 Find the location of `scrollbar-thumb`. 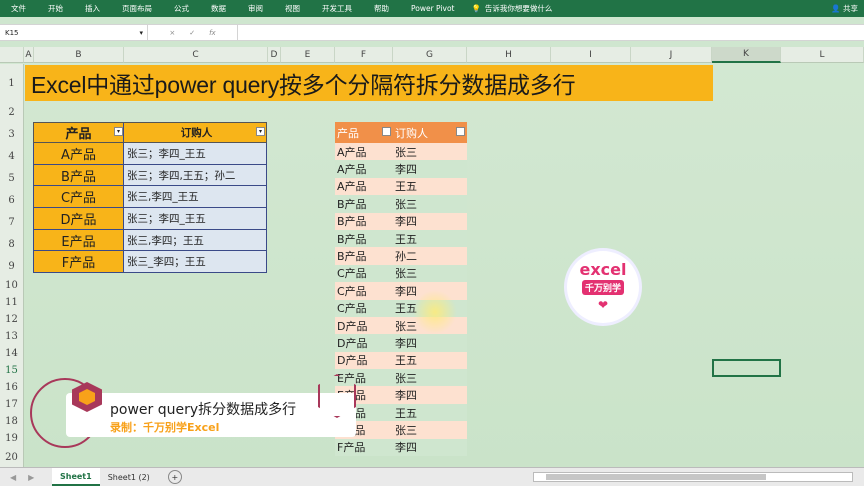

scrollbar-thumb is located at coordinates (656, 477).